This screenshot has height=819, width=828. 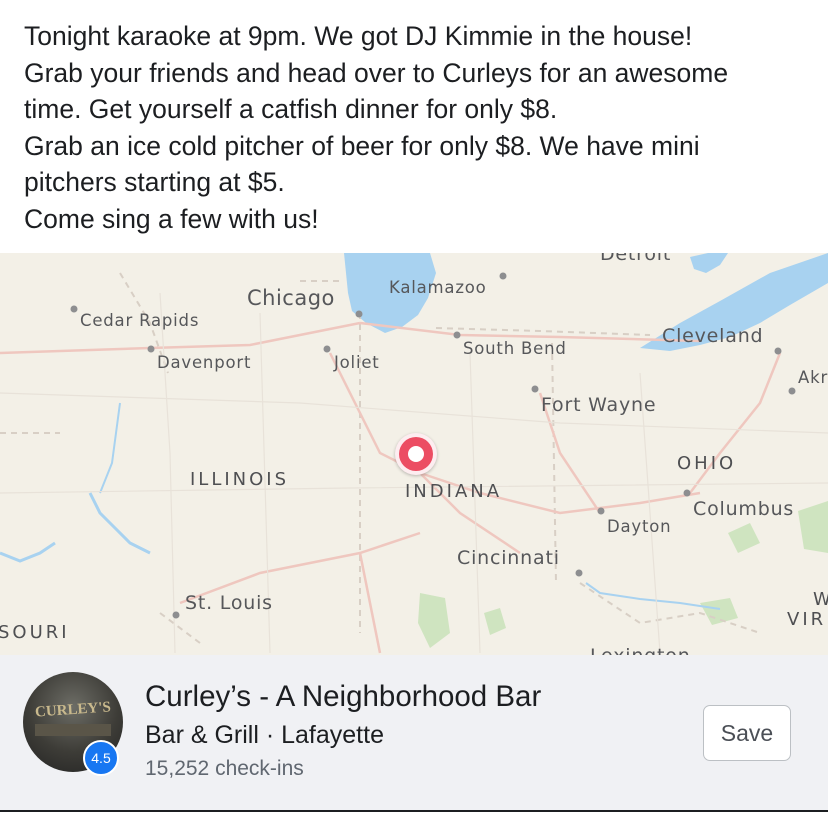 I want to click on save-button: Save, so click(x=747, y=733).